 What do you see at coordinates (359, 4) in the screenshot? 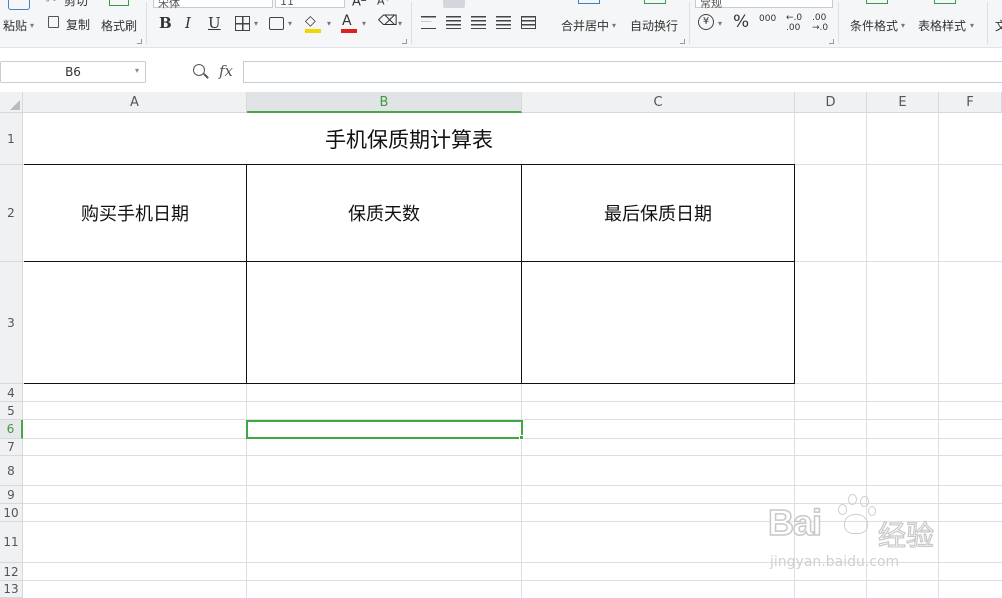
I see `increase-font-icon: A▲` at bounding box center [359, 4].